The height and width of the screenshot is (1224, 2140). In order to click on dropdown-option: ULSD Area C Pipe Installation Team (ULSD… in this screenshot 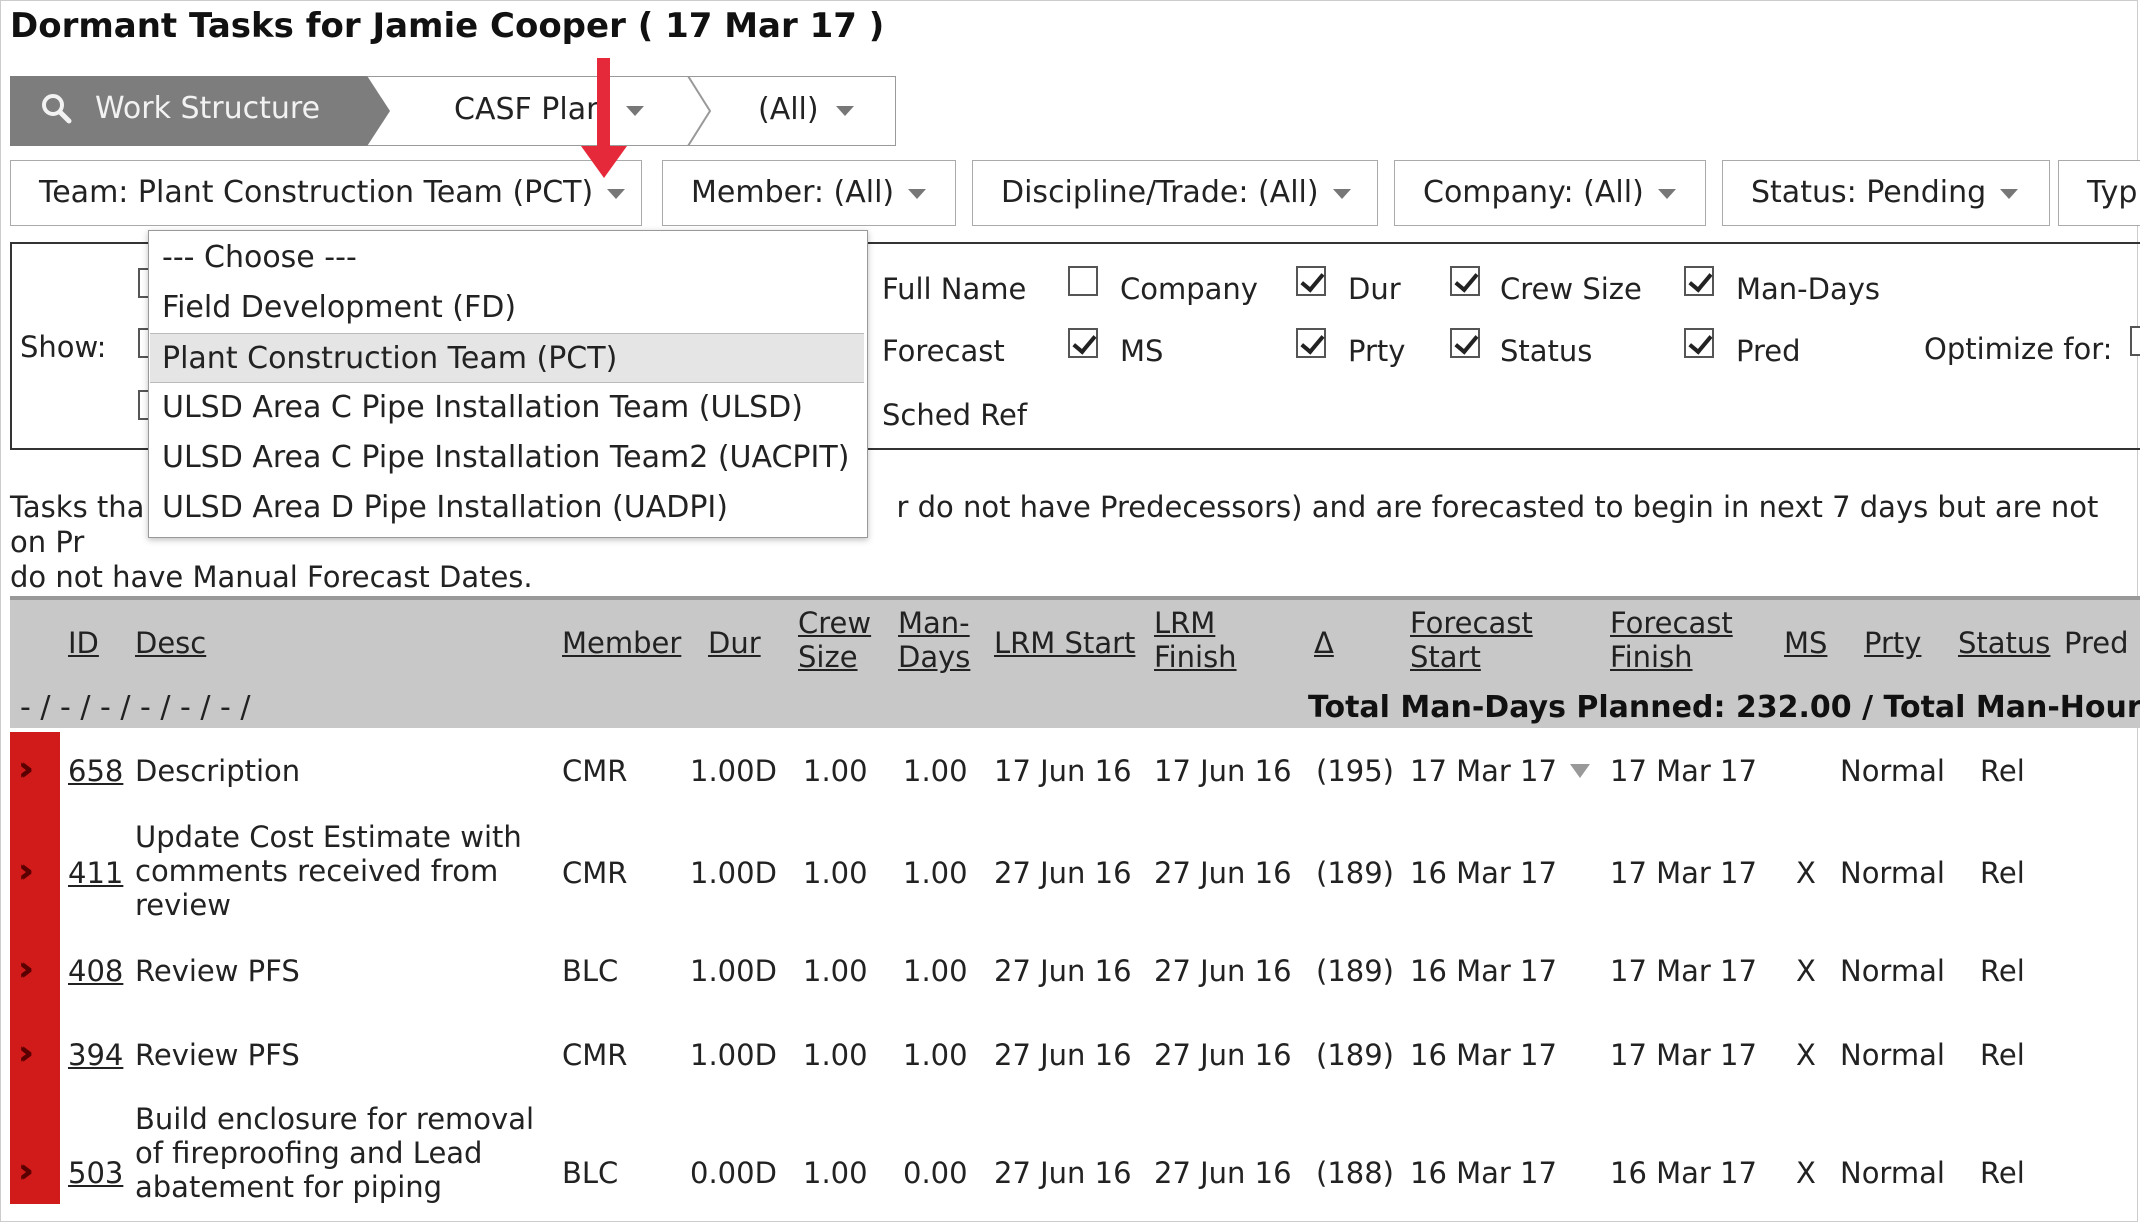, I will do `click(507, 408)`.